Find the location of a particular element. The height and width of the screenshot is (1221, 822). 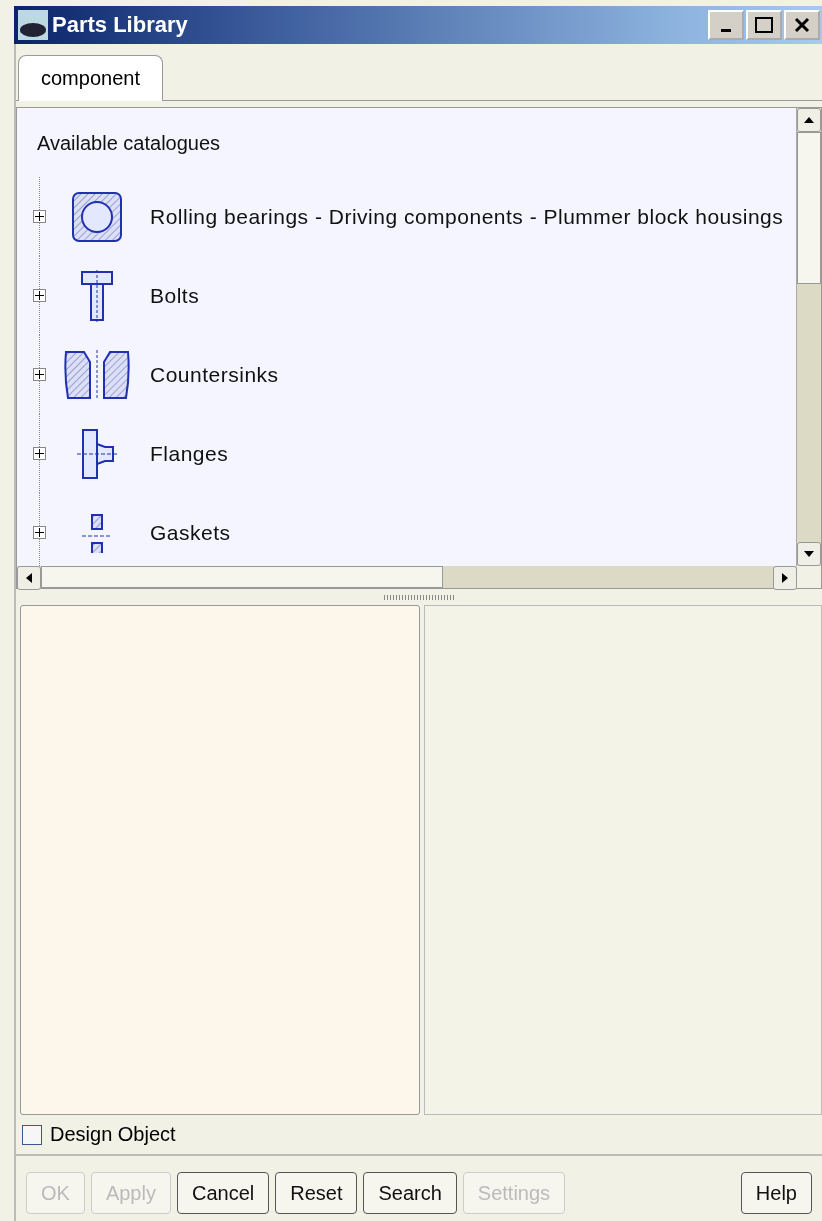

left-arrow-icon is located at coordinates (29, 578).